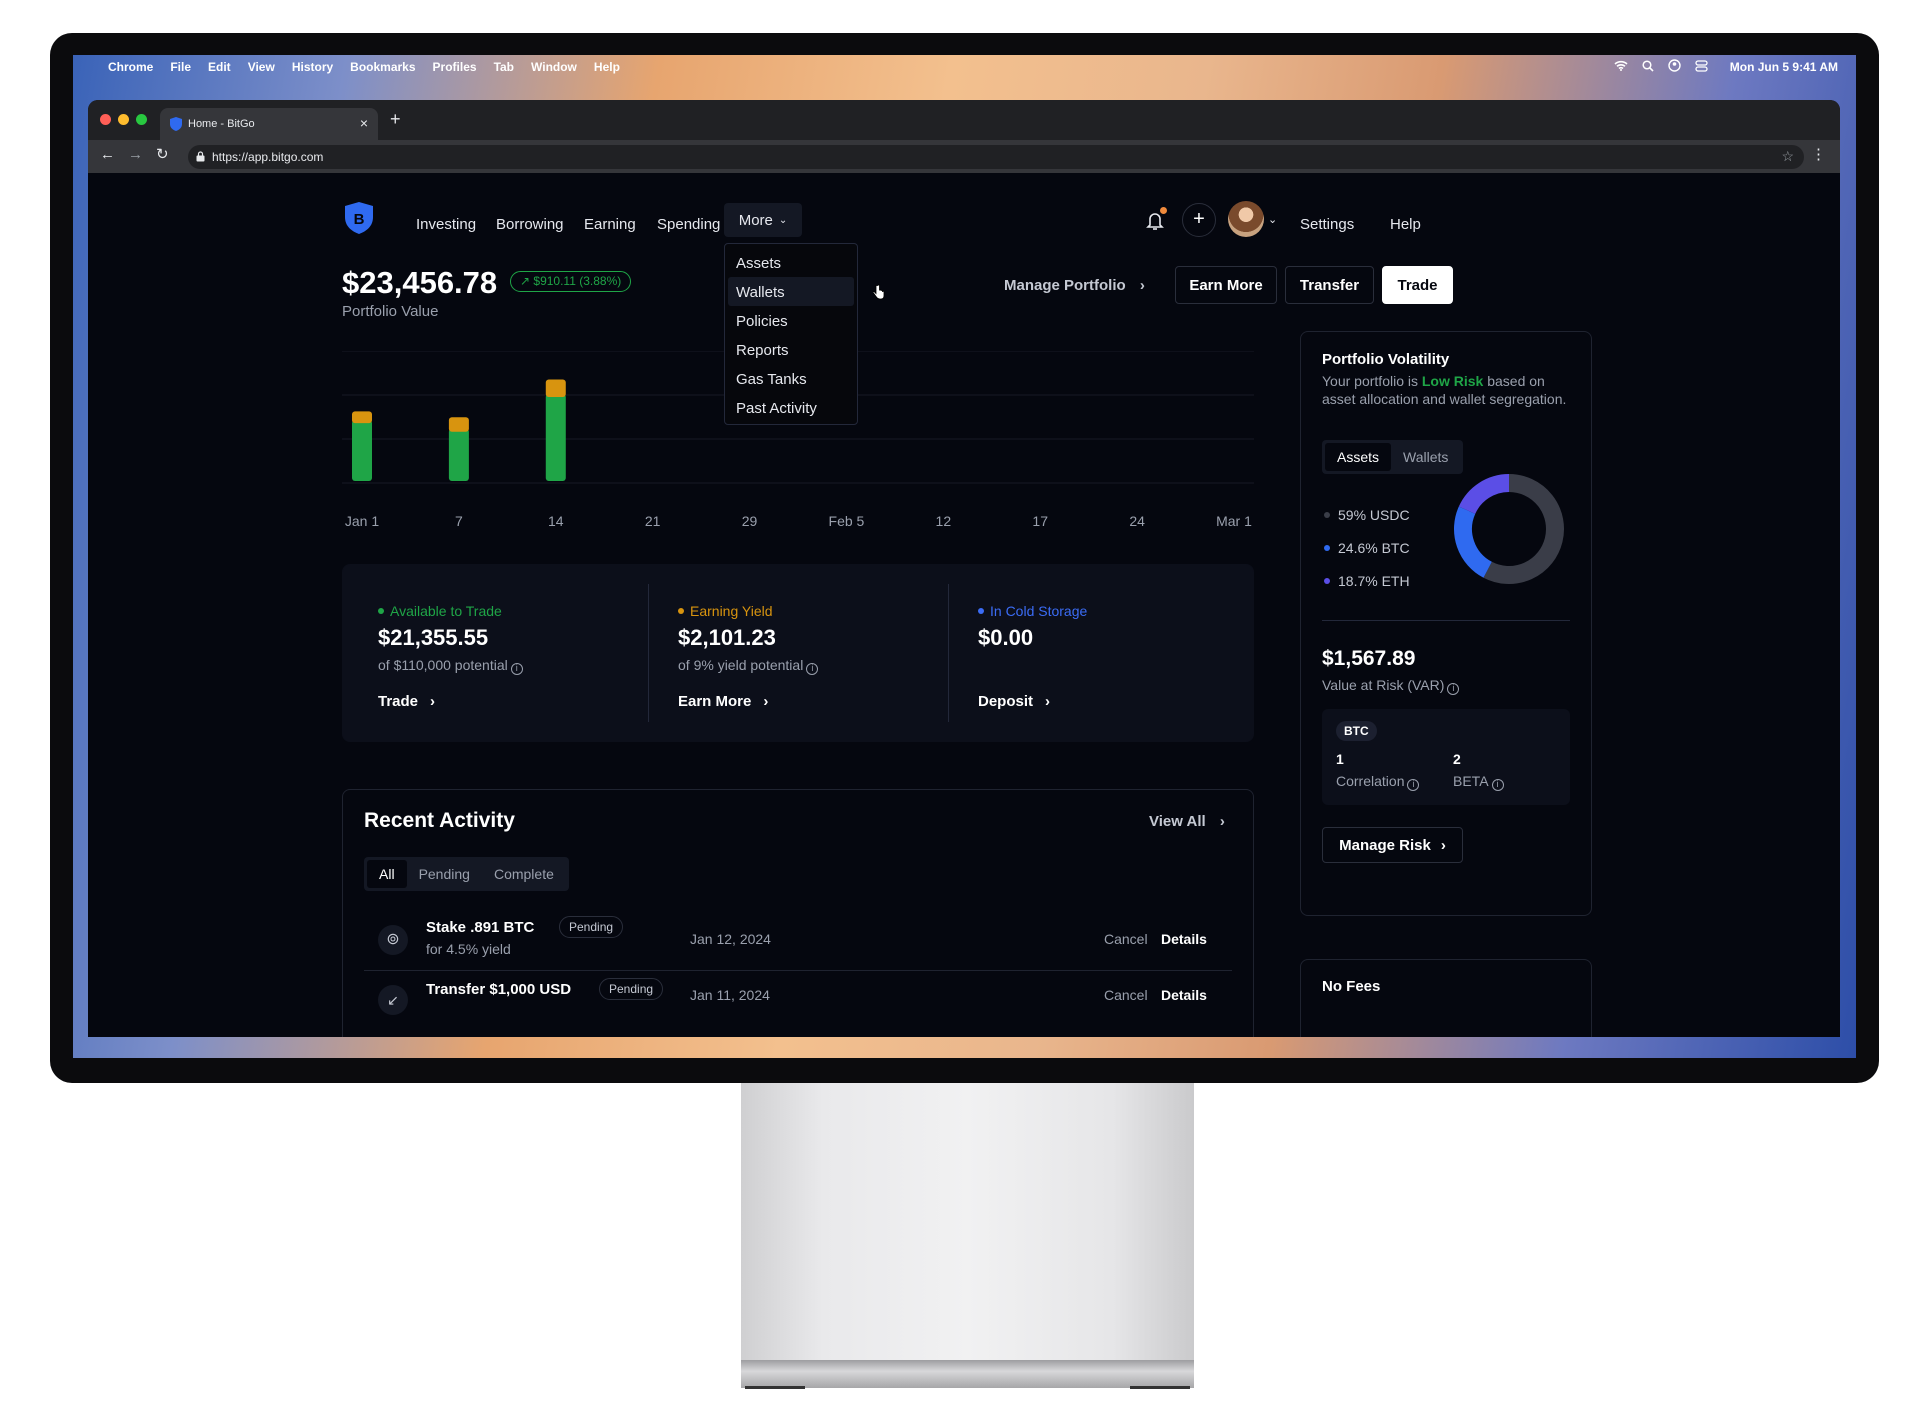 The image size is (1920, 1417). What do you see at coordinates (1425, 457) in the screenshot?
I see `tab-wallets: Wallets` at bounding box center [1425, 457].